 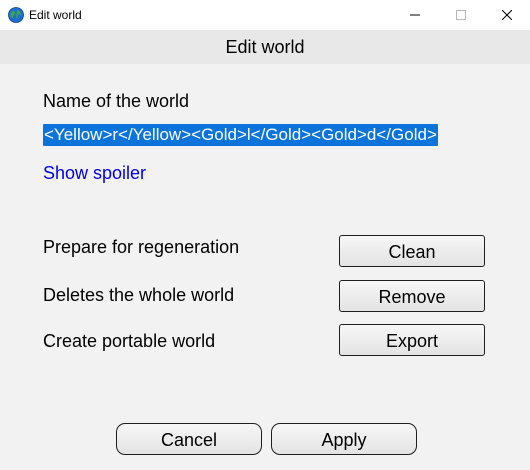 I want to click on remove-button: Remove, so click(x=412, y=296).